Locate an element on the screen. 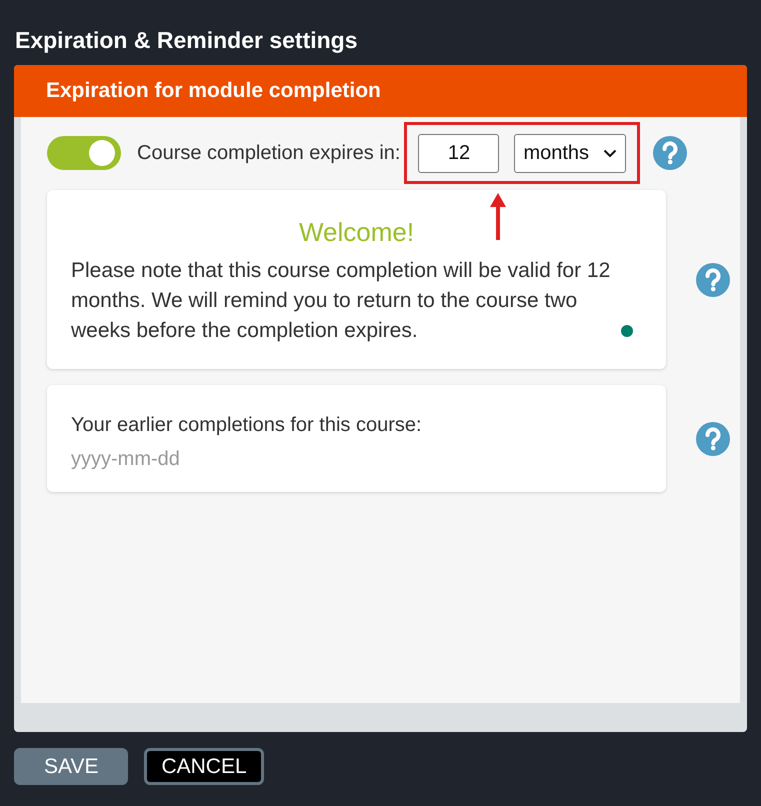  section-header: Expiration for module completion is located at coordinates (380, 91).